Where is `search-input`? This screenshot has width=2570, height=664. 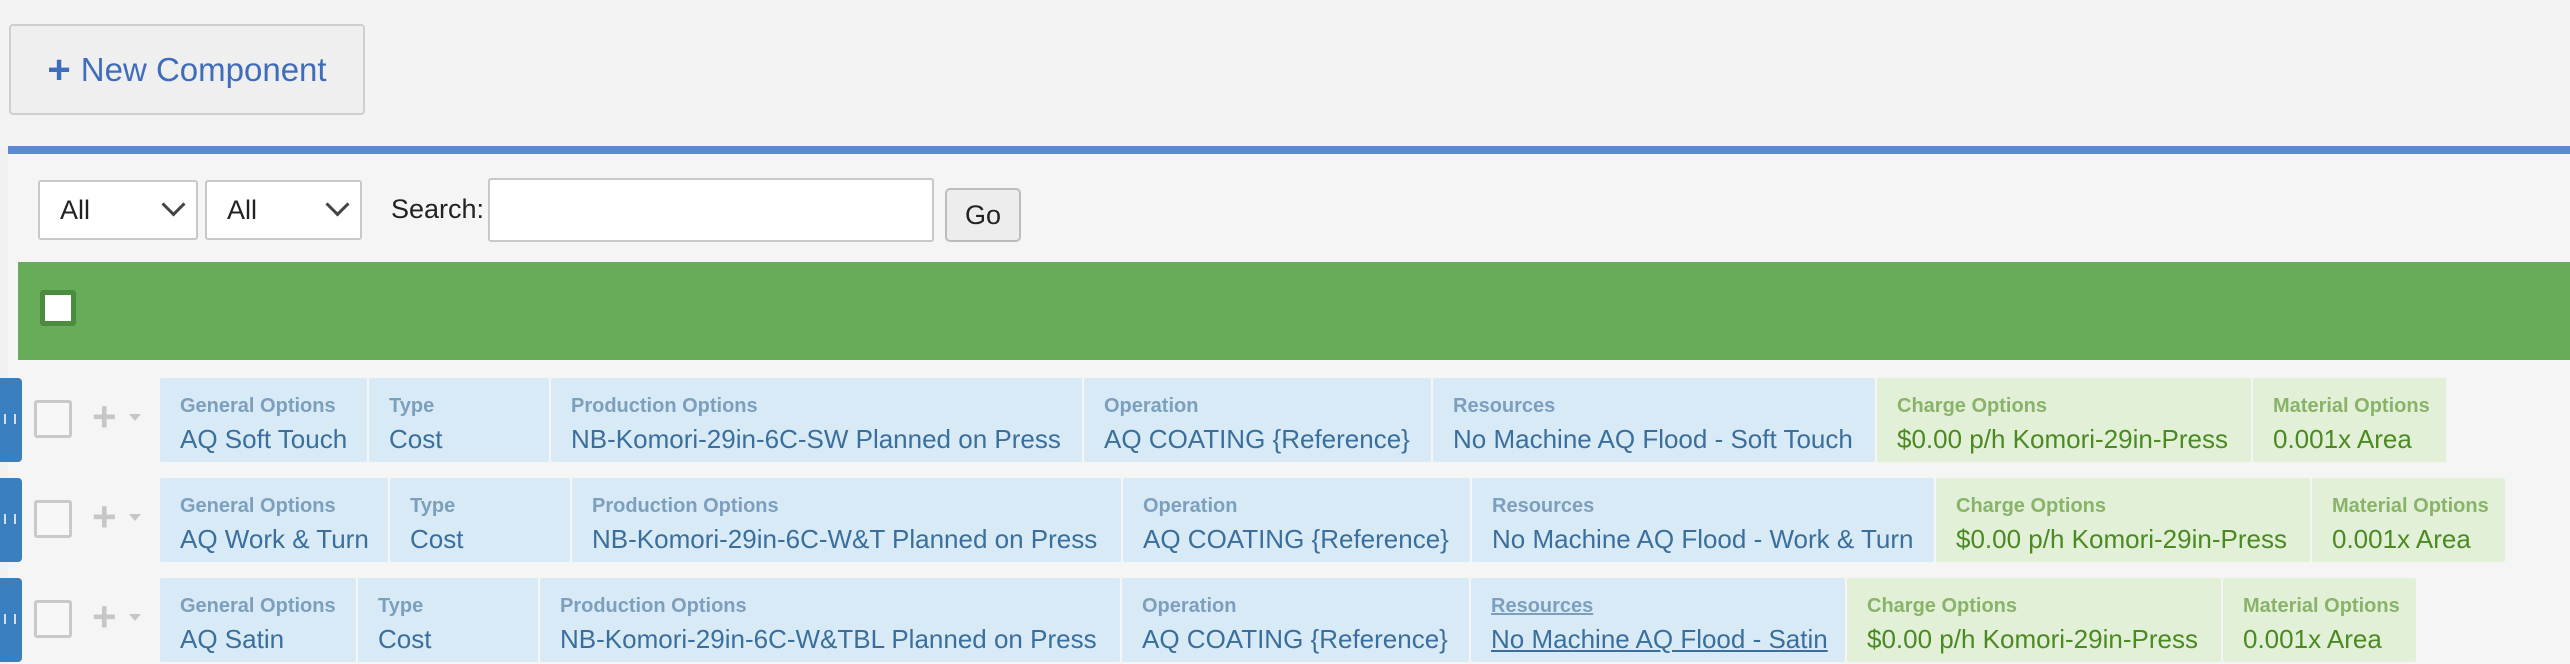 search-input is located at coordinates (711, 210).